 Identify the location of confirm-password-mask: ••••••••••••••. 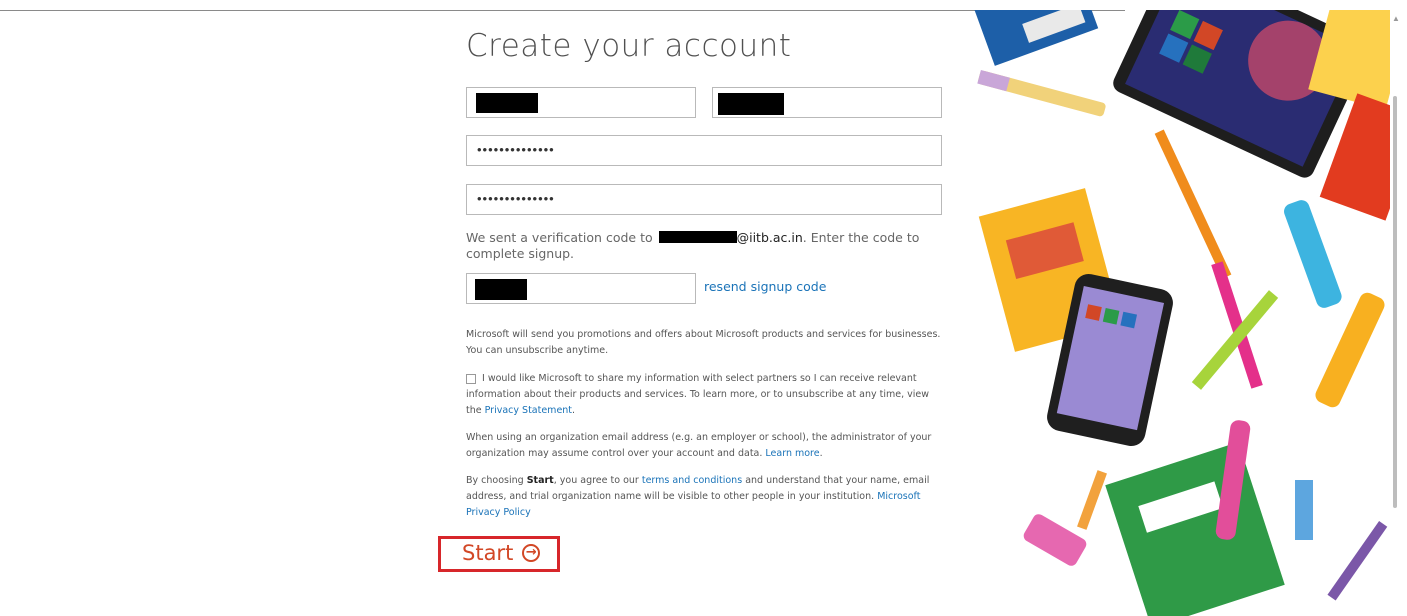
(516, 198).